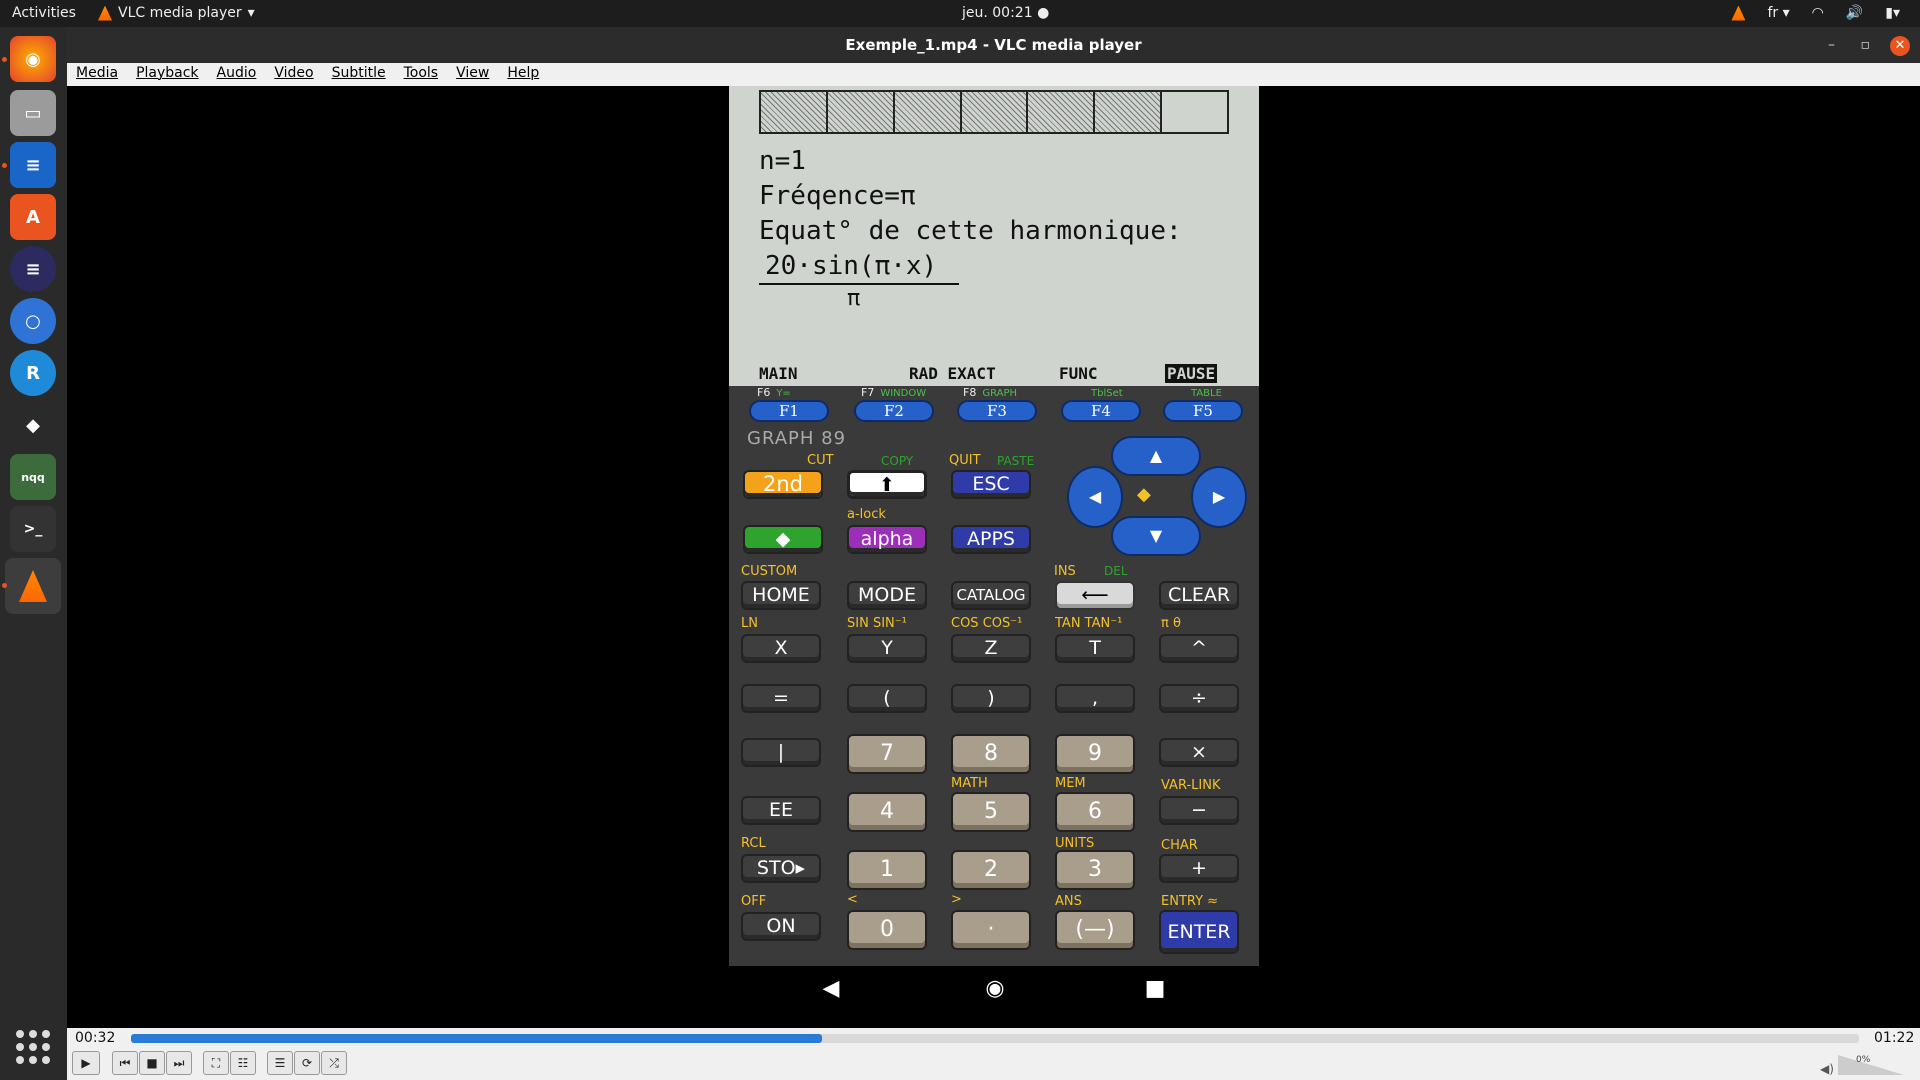 The width and height of the screenshot is (1920, 1080). Describe the element at coordinates (1095, 930) in the screenshot. I see `key-negate: (—)` at that location.